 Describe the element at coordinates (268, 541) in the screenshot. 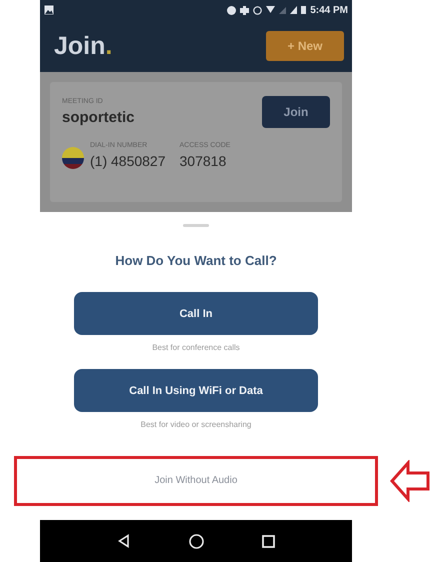

I see `recents-icon` at that location.